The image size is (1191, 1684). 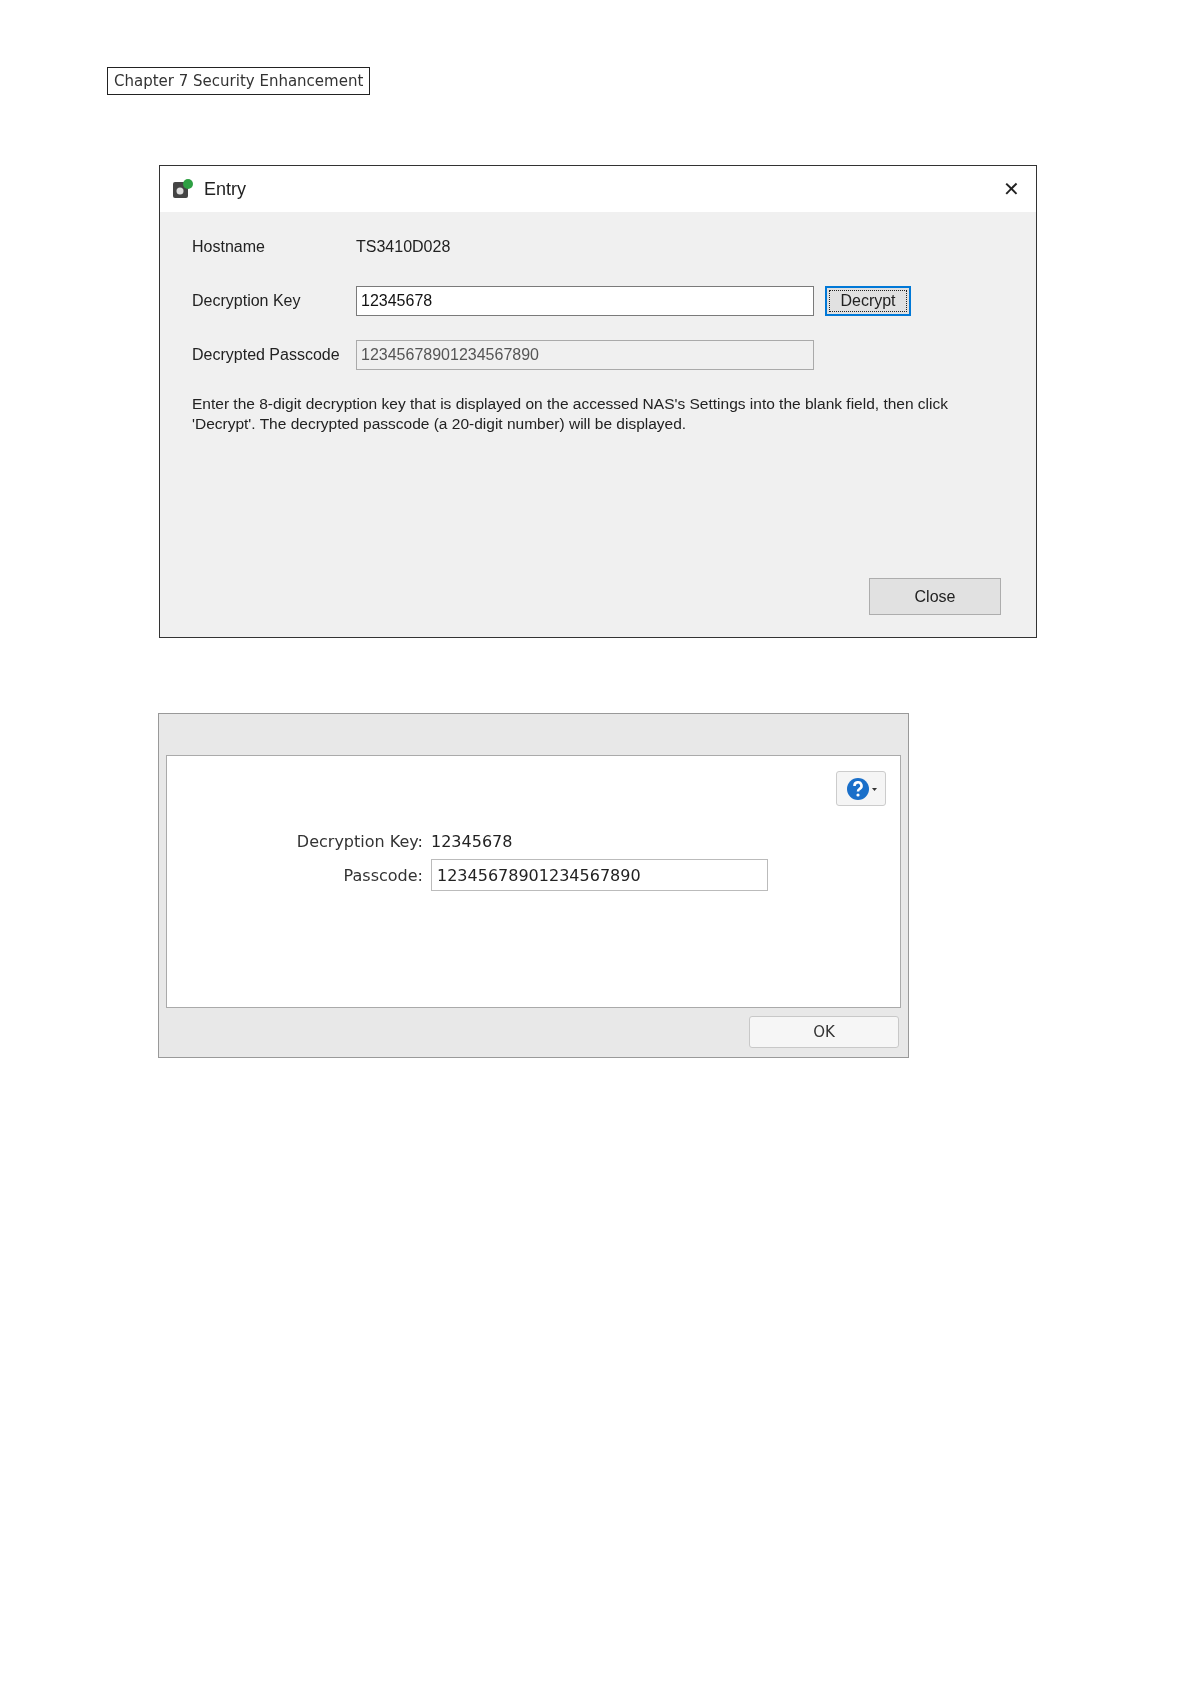 What do you see at coordinates (868, 301) in the screenshot?
I see `decrypt-button: Decrypt` at bounding box center [868, 301].